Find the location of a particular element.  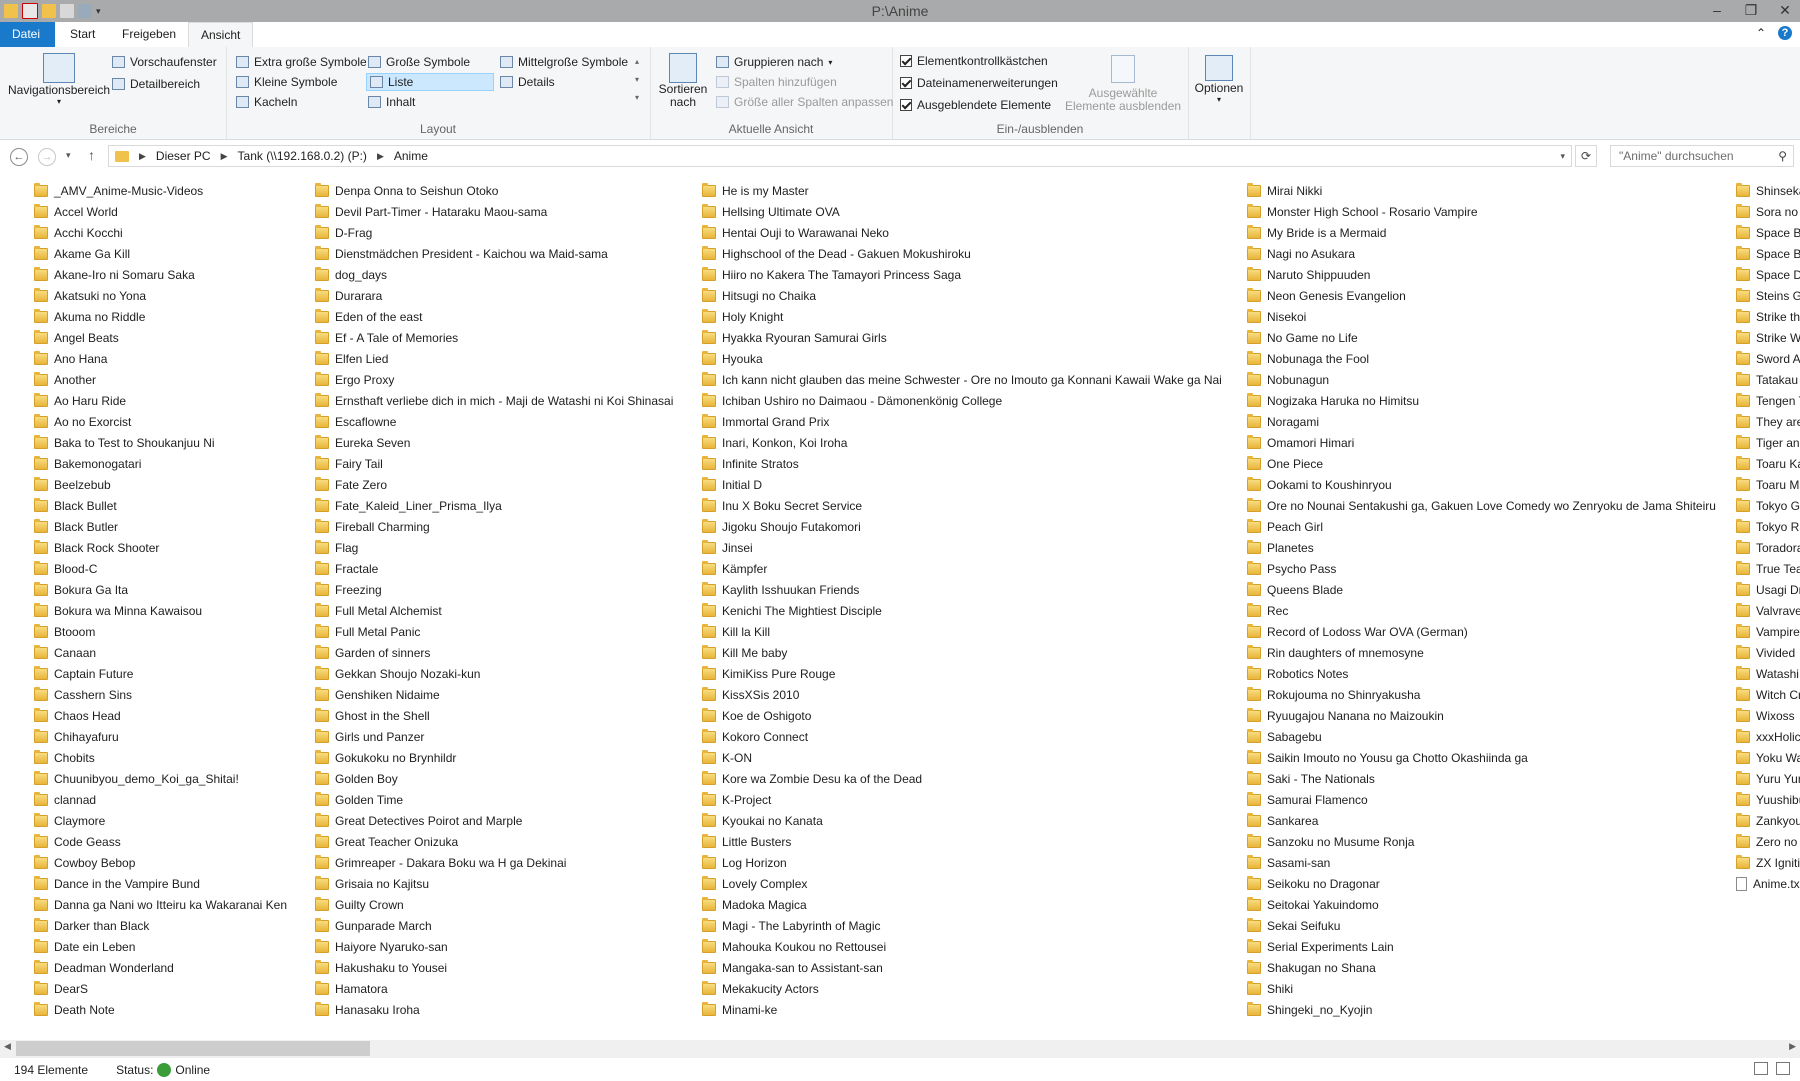

list-item: Jigoku Shoujo Futakomori is located at coordinates (962, 526).